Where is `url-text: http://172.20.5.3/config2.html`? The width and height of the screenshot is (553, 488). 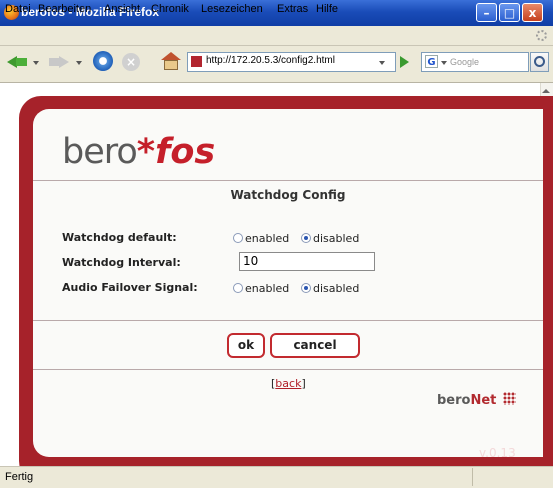 url-text: http://172.20.5.3/config2.html is located at coordinates (270, 60).